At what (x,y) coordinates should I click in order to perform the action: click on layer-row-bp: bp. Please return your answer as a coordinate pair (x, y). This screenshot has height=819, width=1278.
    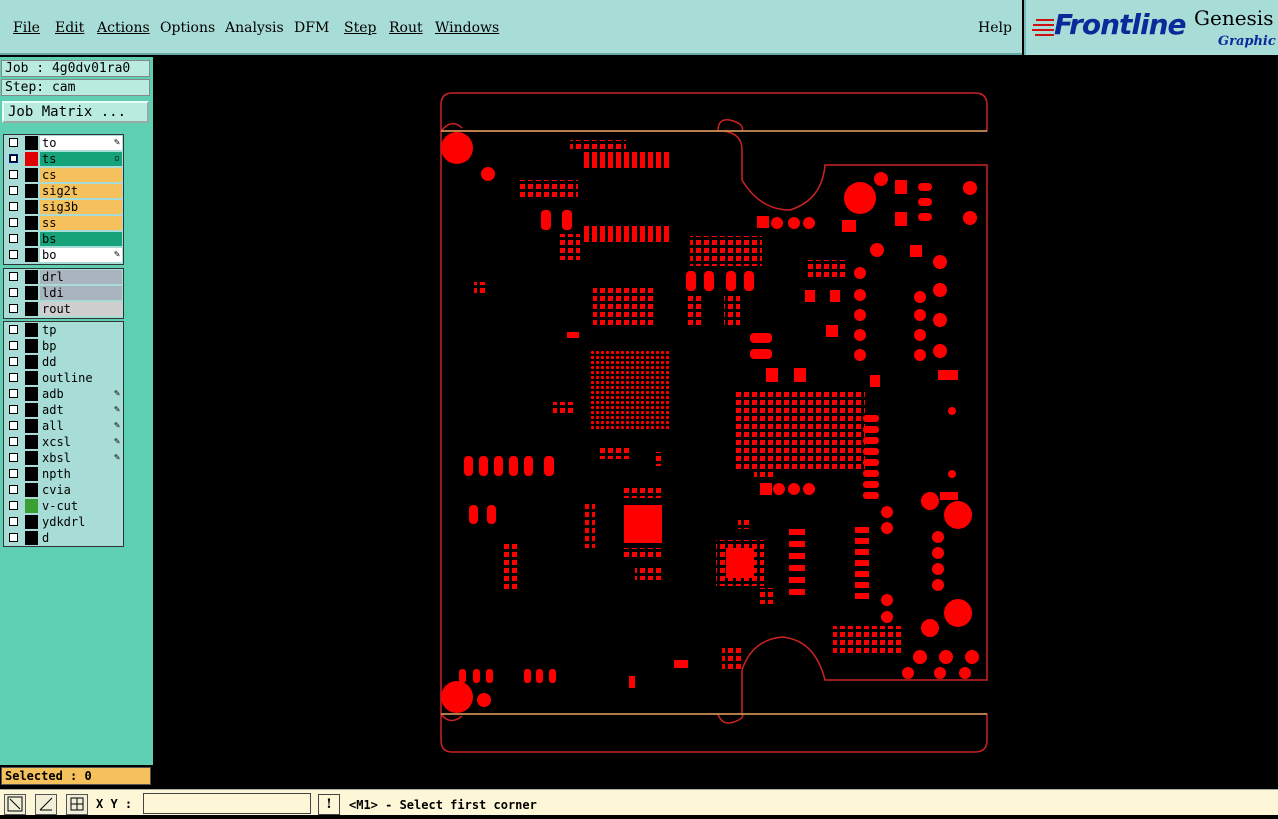
    Looking at the image, I should click on (63, 346).